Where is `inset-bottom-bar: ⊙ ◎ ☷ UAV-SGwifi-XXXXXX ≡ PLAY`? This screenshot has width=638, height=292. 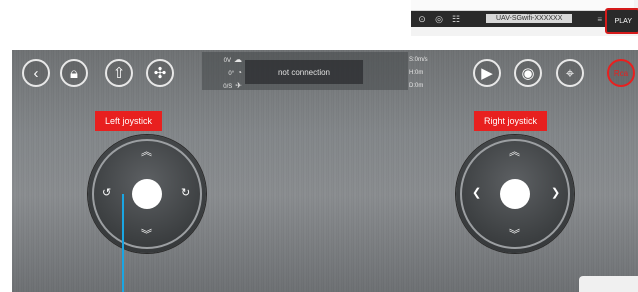
inset-bottom-bar: ⊙ ◎ ☷ UAV-SGwifi-XXXXXX ≡ PLAY is located at coordinates (524, 21).